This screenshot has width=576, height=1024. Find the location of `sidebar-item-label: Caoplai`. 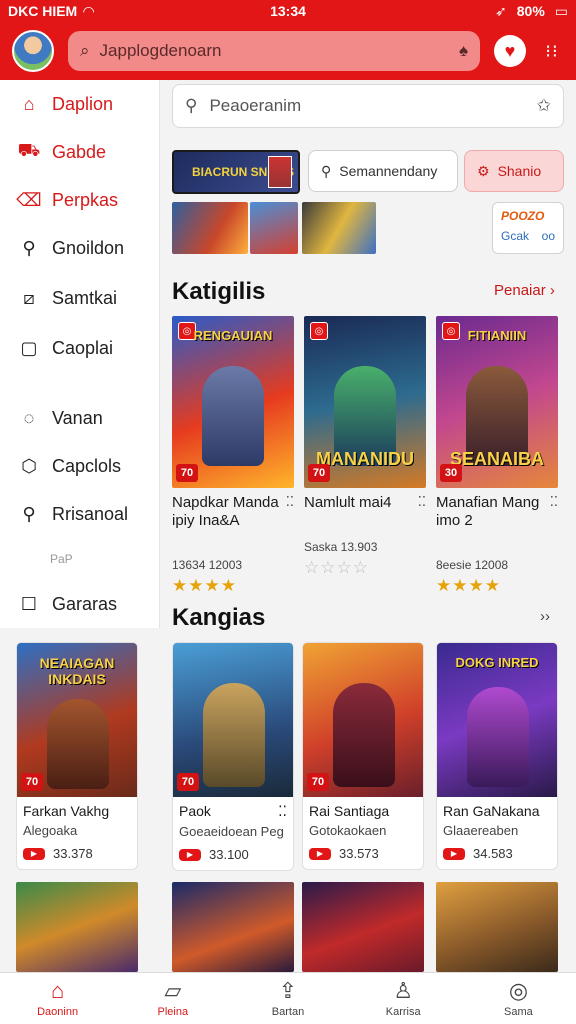

sidebar-item-label: Caoplai is located at coordinates (83, 347).